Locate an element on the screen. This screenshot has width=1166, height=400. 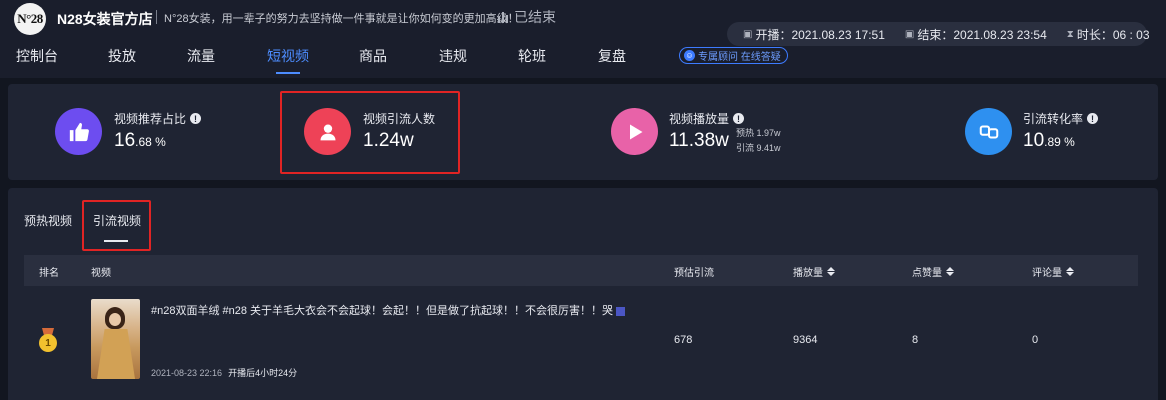
live-status: 已结束 is located at coordinates (527, 17).